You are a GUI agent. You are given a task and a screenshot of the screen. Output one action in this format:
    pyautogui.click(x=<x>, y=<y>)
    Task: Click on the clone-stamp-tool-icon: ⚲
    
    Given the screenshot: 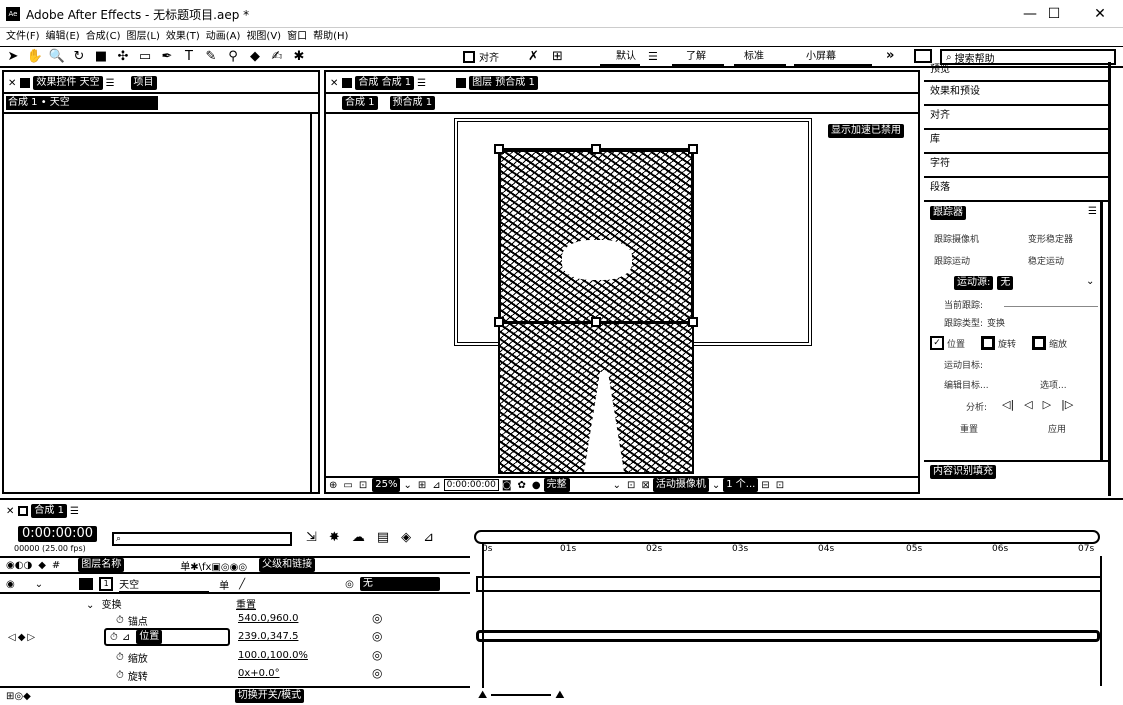 What is the action you would take?
    pyautogui.click(x=233, y=57)
    